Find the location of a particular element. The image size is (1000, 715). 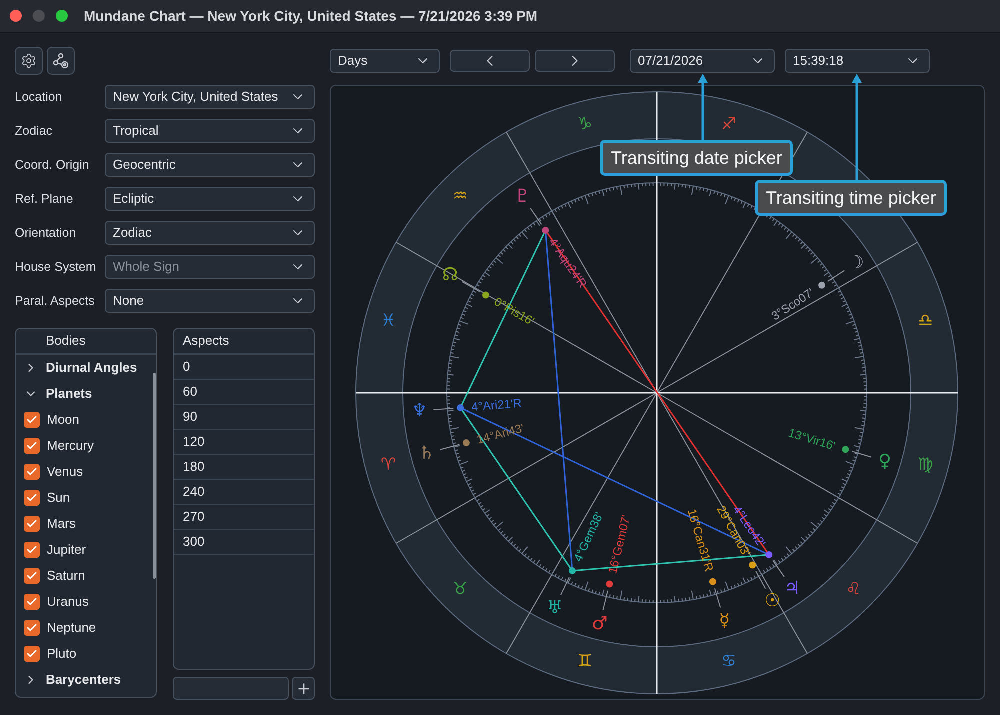

body-label: Saturn is located at coordinates (66, 576).